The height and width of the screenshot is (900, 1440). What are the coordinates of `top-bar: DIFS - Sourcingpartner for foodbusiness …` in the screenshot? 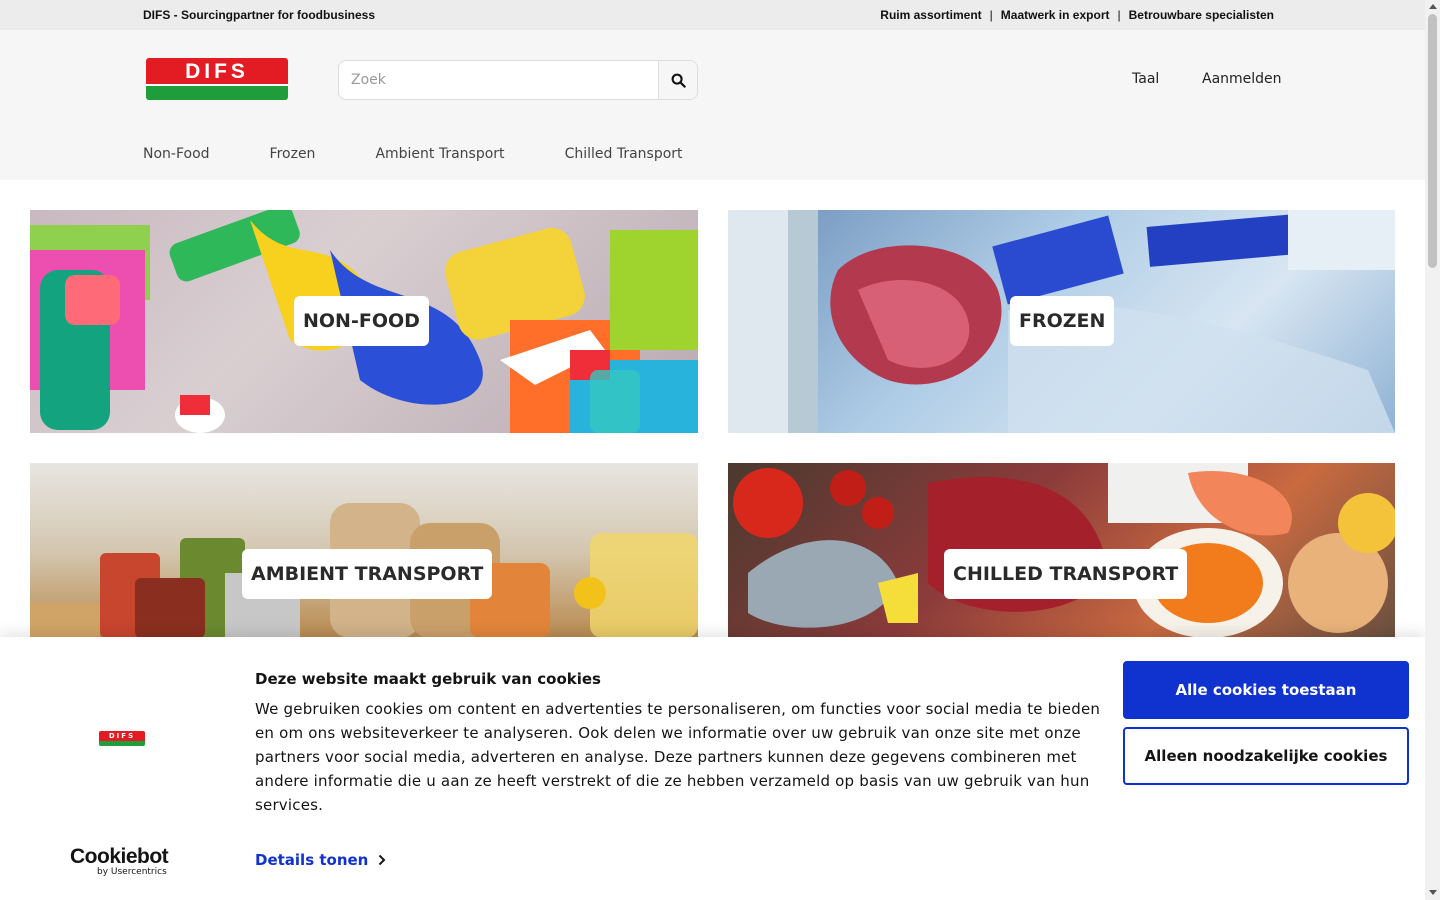 It's located at (712, 15).